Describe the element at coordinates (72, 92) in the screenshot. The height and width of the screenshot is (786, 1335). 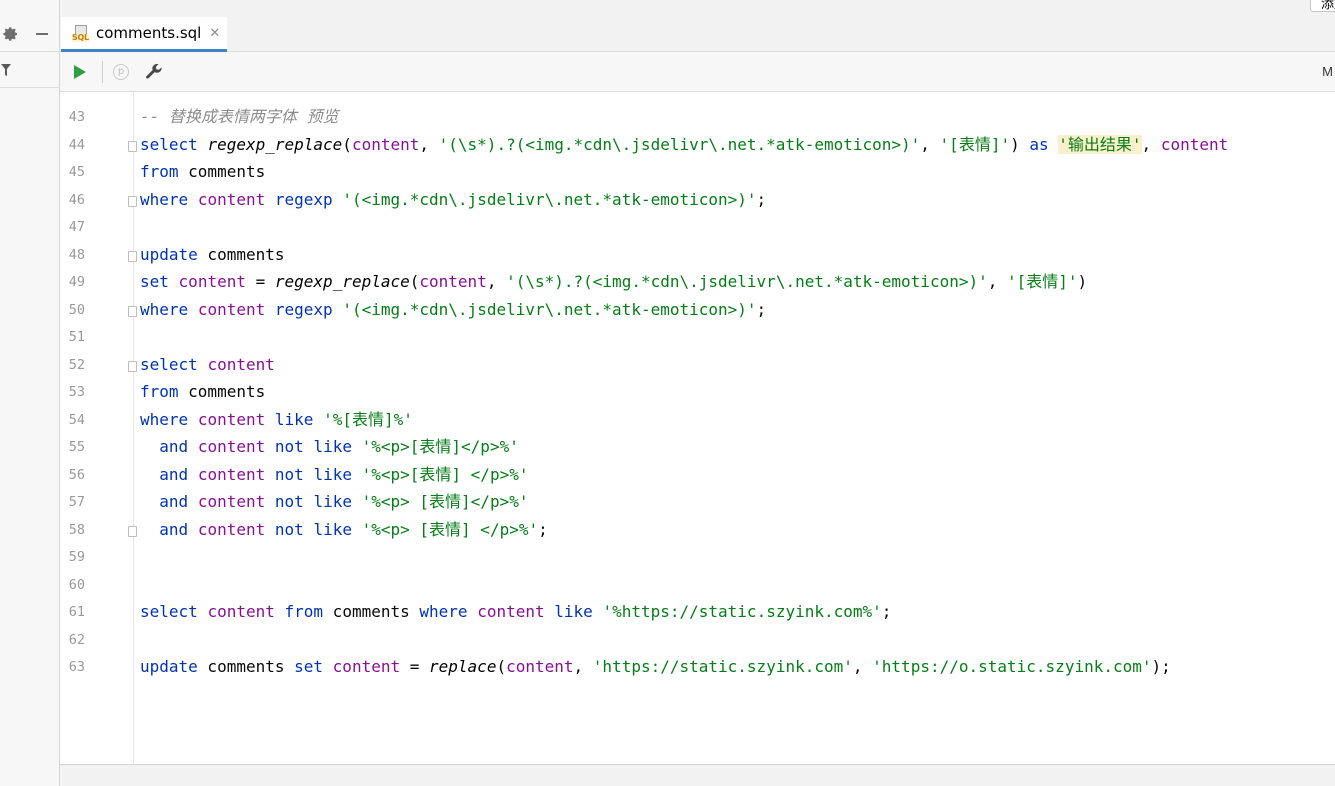
I see `line-number: 42` at that location.